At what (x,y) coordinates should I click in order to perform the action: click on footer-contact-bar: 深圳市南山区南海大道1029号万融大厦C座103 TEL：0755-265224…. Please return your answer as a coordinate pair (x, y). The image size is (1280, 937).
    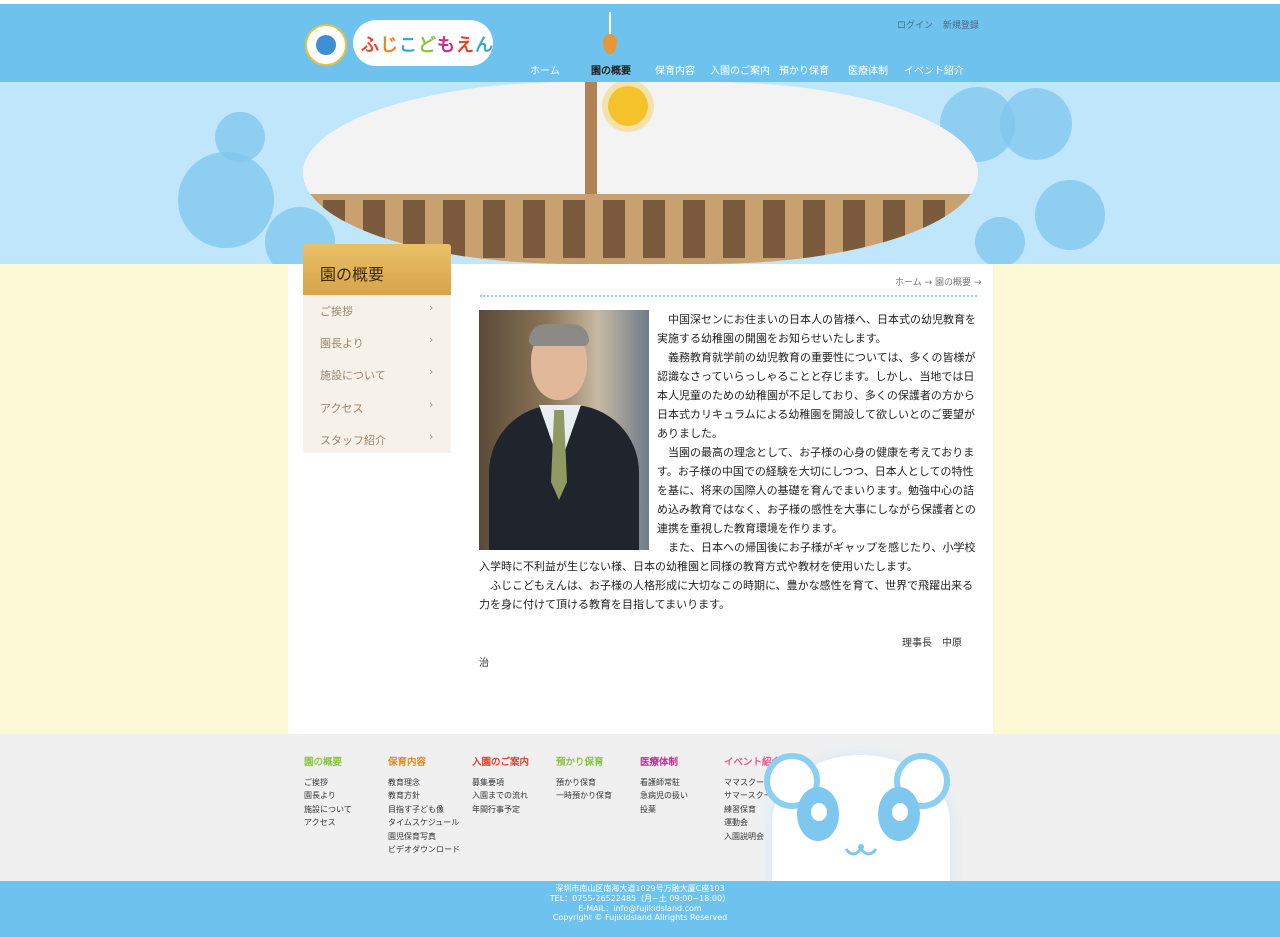
    Looking at the image, I should click on (640, 909).